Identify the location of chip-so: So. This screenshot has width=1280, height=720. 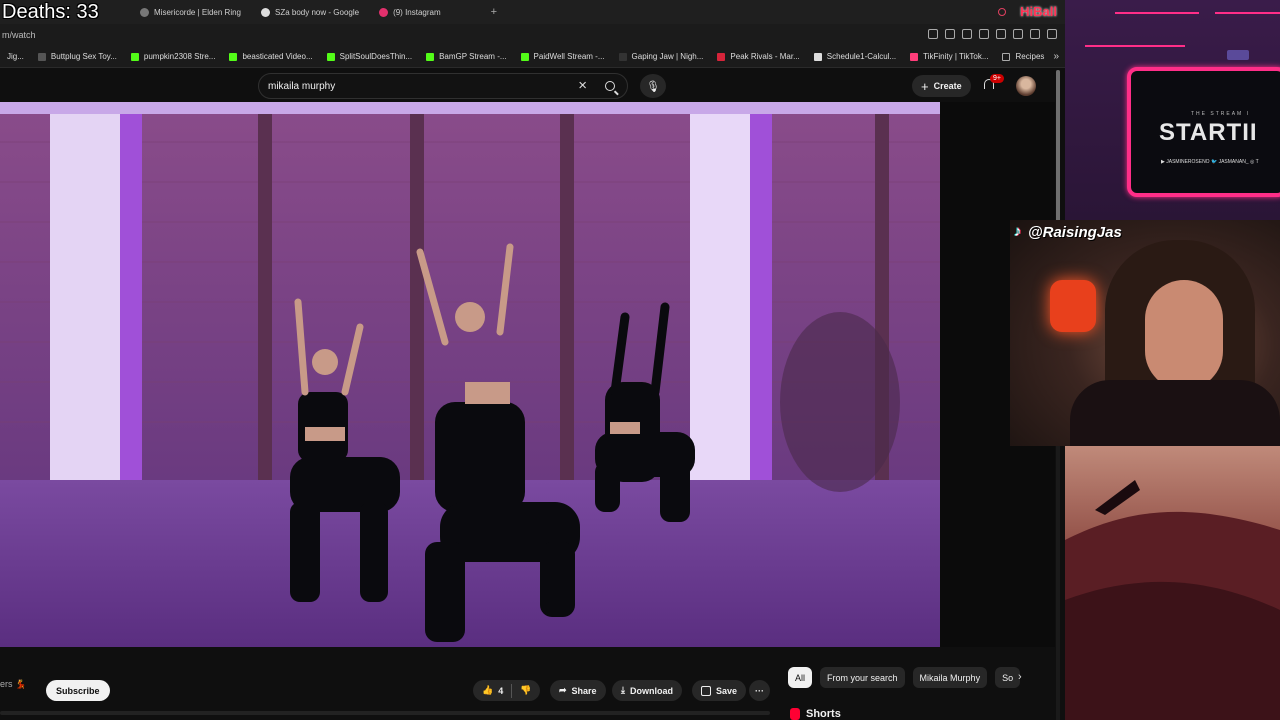
(1008, 677).